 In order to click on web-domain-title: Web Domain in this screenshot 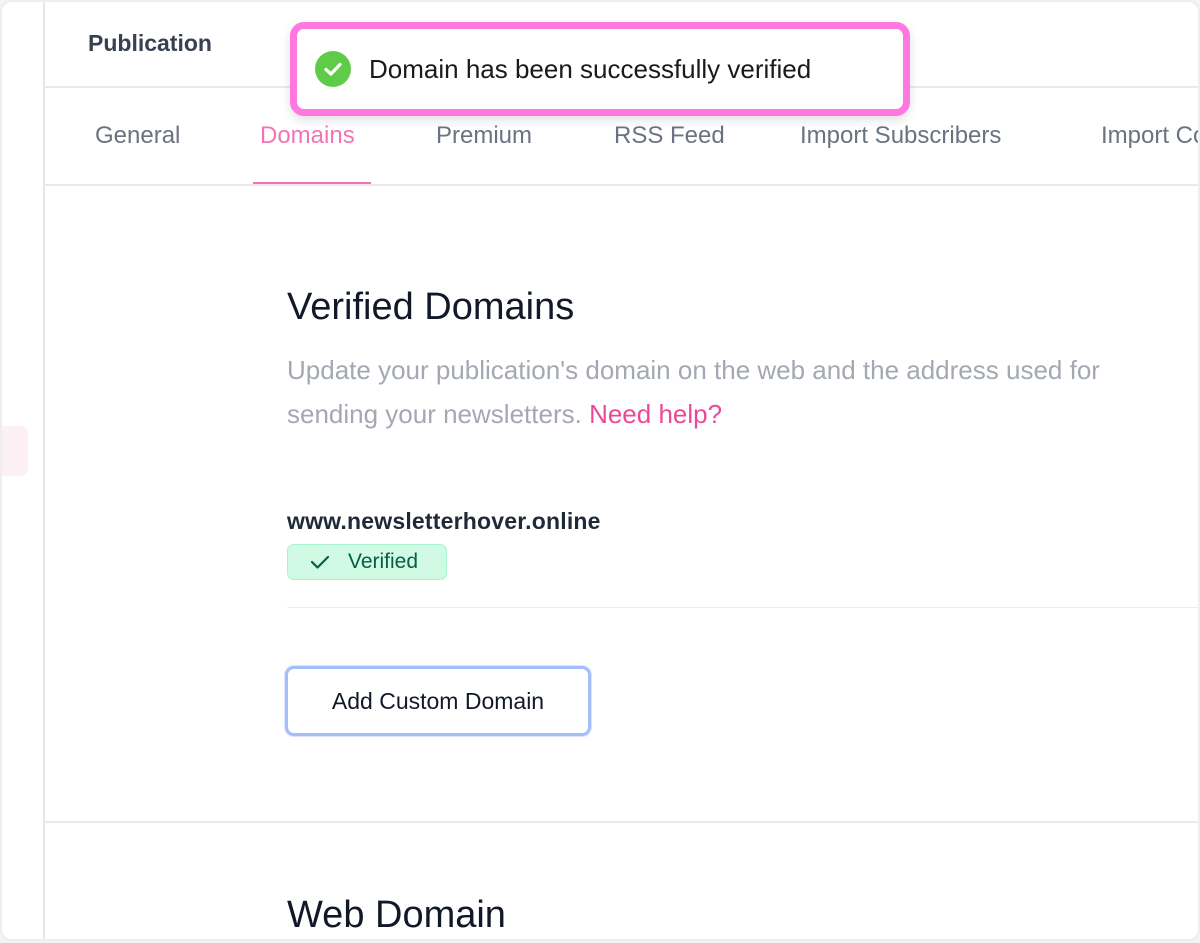, I will do `click(396, 915)`.